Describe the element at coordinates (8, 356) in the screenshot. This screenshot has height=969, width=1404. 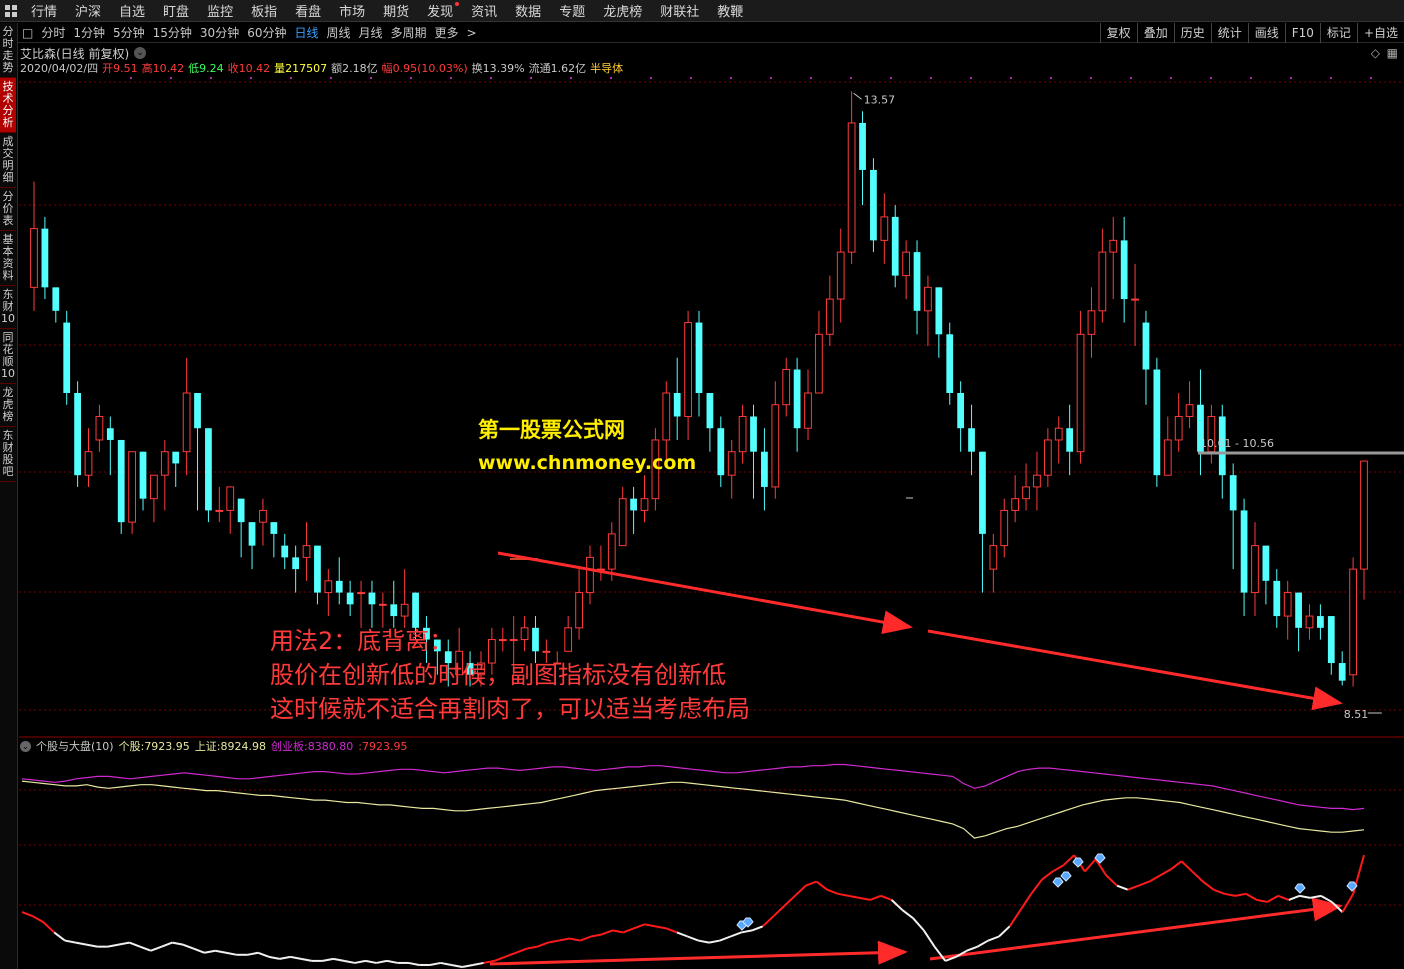
I see `sidebar-tab: 同花顺10` at that location.